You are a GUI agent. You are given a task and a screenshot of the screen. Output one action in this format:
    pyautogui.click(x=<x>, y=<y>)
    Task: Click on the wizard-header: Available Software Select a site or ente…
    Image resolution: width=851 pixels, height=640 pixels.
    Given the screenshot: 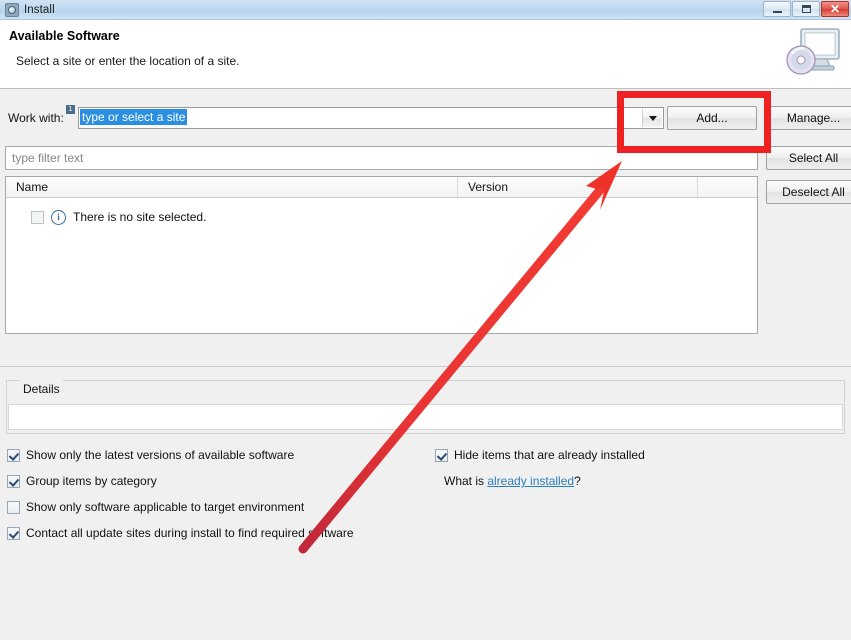 What is the action you would take?
    pyautogui.click(x=425, y=54)
    